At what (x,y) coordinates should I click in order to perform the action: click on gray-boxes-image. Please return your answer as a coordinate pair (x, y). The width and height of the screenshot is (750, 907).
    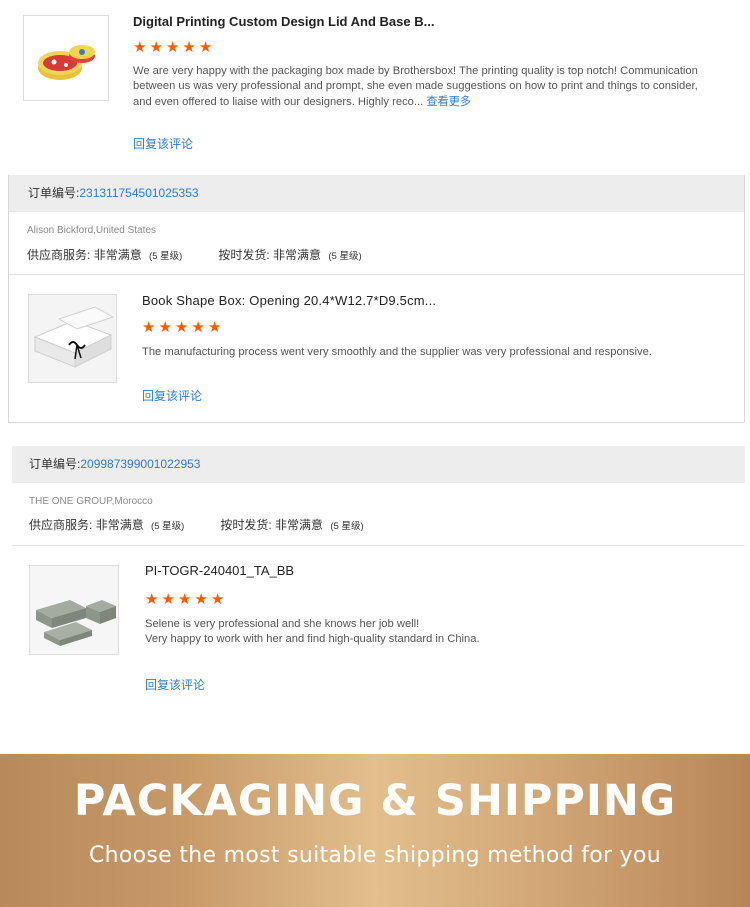
    Looking at the image, I should click on (74, 610).